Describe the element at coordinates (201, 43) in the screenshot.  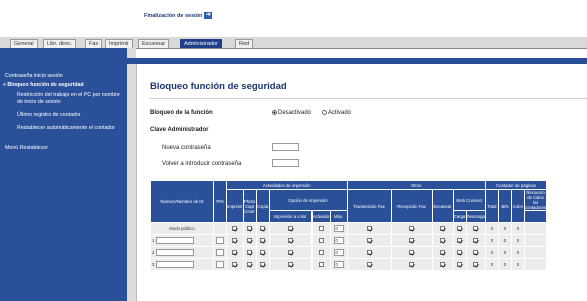
I see `tab-administrator: Administrador` at that location.